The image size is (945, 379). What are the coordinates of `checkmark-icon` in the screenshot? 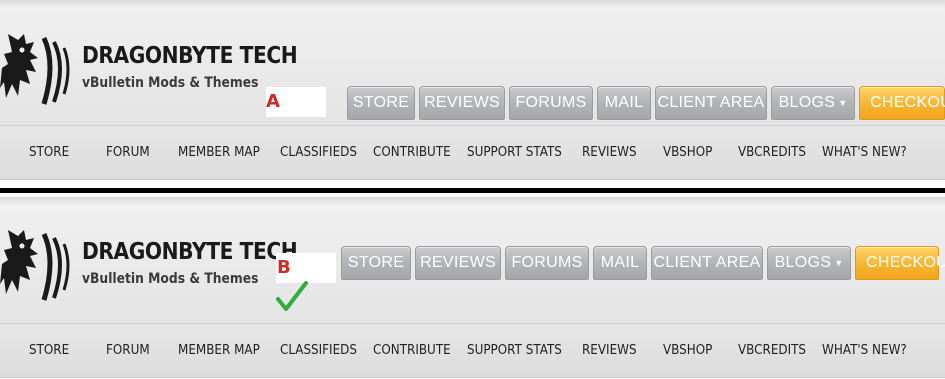 It's located at (292, 296).